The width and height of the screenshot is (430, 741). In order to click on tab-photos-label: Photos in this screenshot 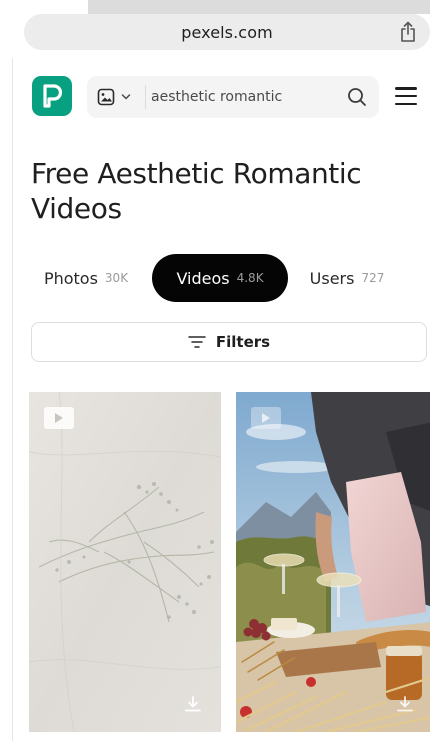, I will do `click(70, 278)`.